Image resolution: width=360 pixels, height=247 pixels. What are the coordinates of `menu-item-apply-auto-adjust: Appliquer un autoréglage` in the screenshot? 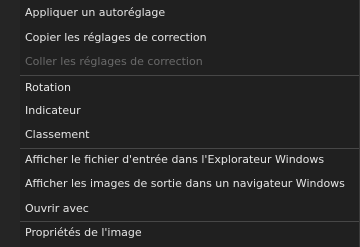 It's located at (192, 13).